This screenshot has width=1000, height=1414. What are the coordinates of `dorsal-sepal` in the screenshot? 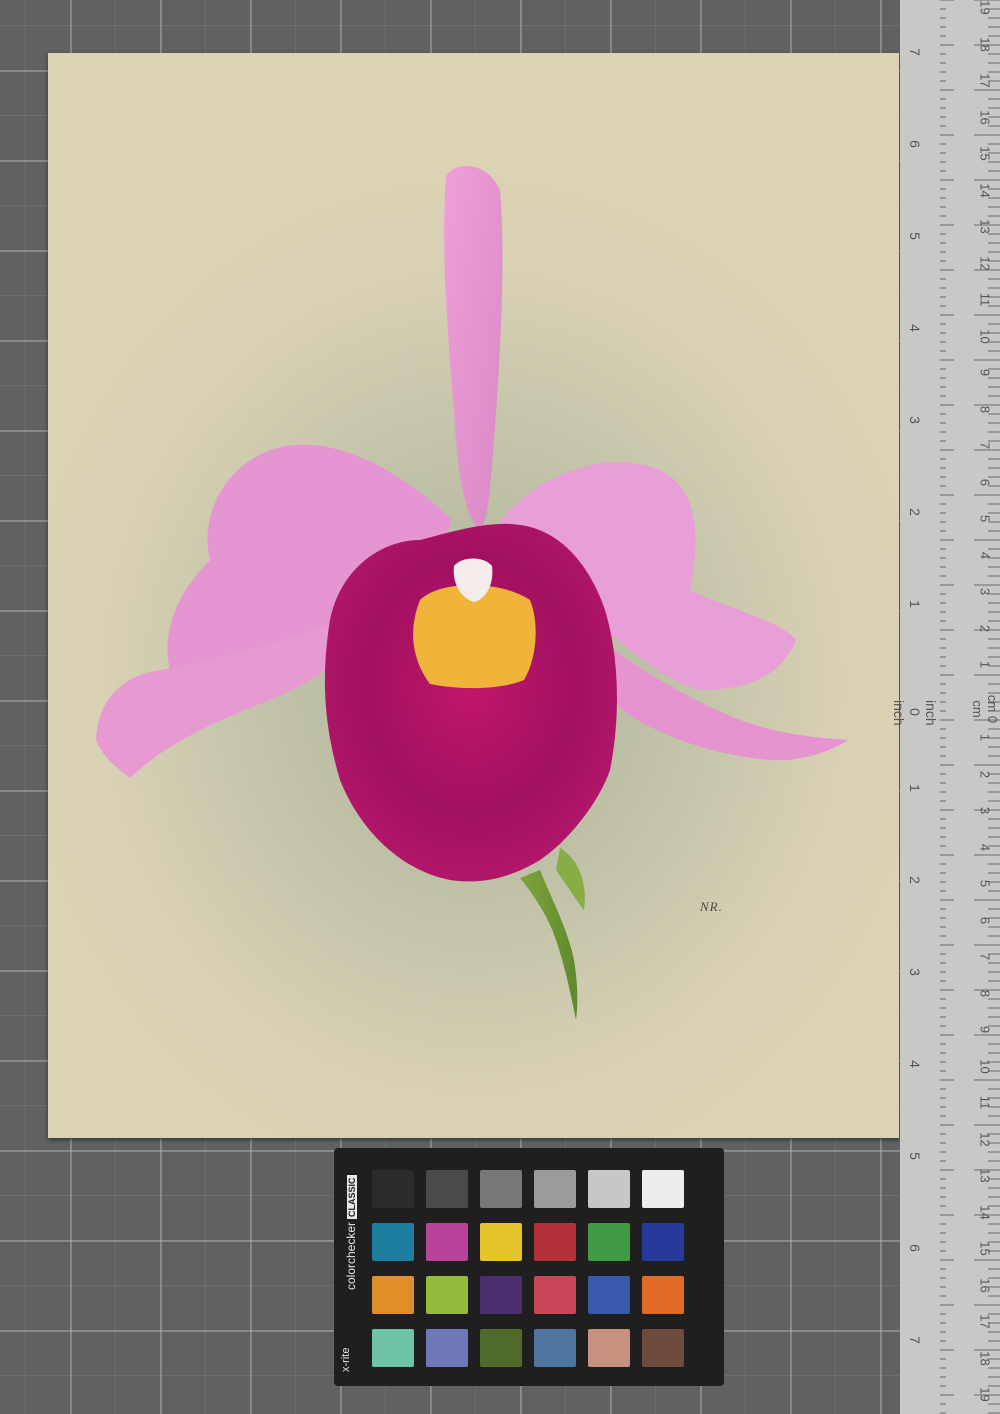 It's located at (473, 348).